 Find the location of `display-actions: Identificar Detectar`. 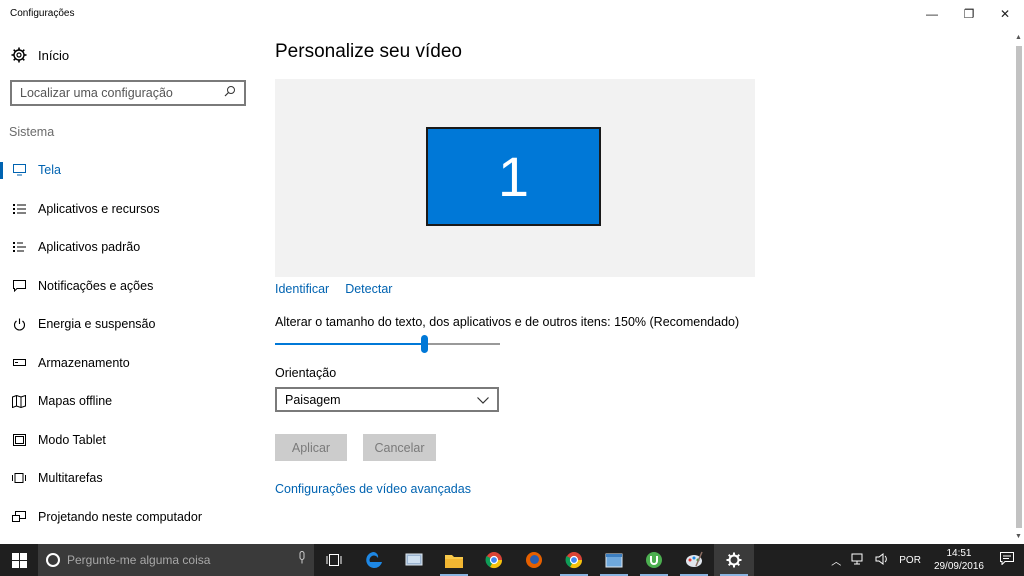

display-actions: Identificar Detectar is located at coordinates (333, 289).